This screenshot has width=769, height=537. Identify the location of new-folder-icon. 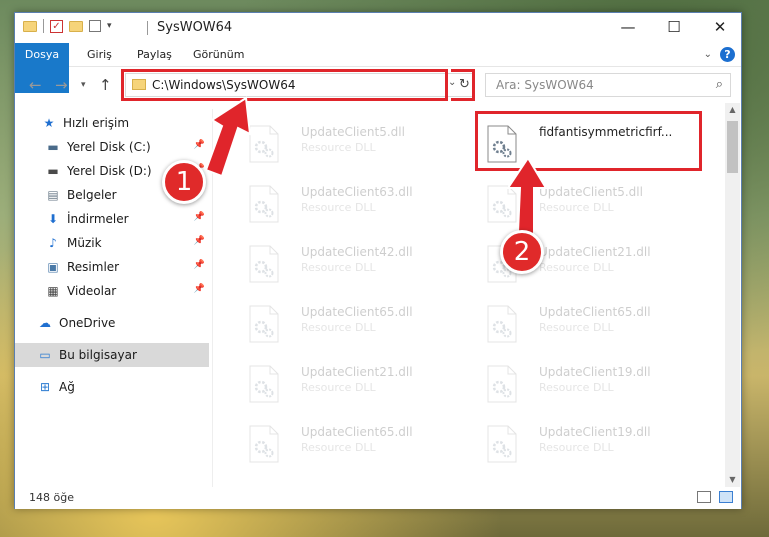
(76, 26).